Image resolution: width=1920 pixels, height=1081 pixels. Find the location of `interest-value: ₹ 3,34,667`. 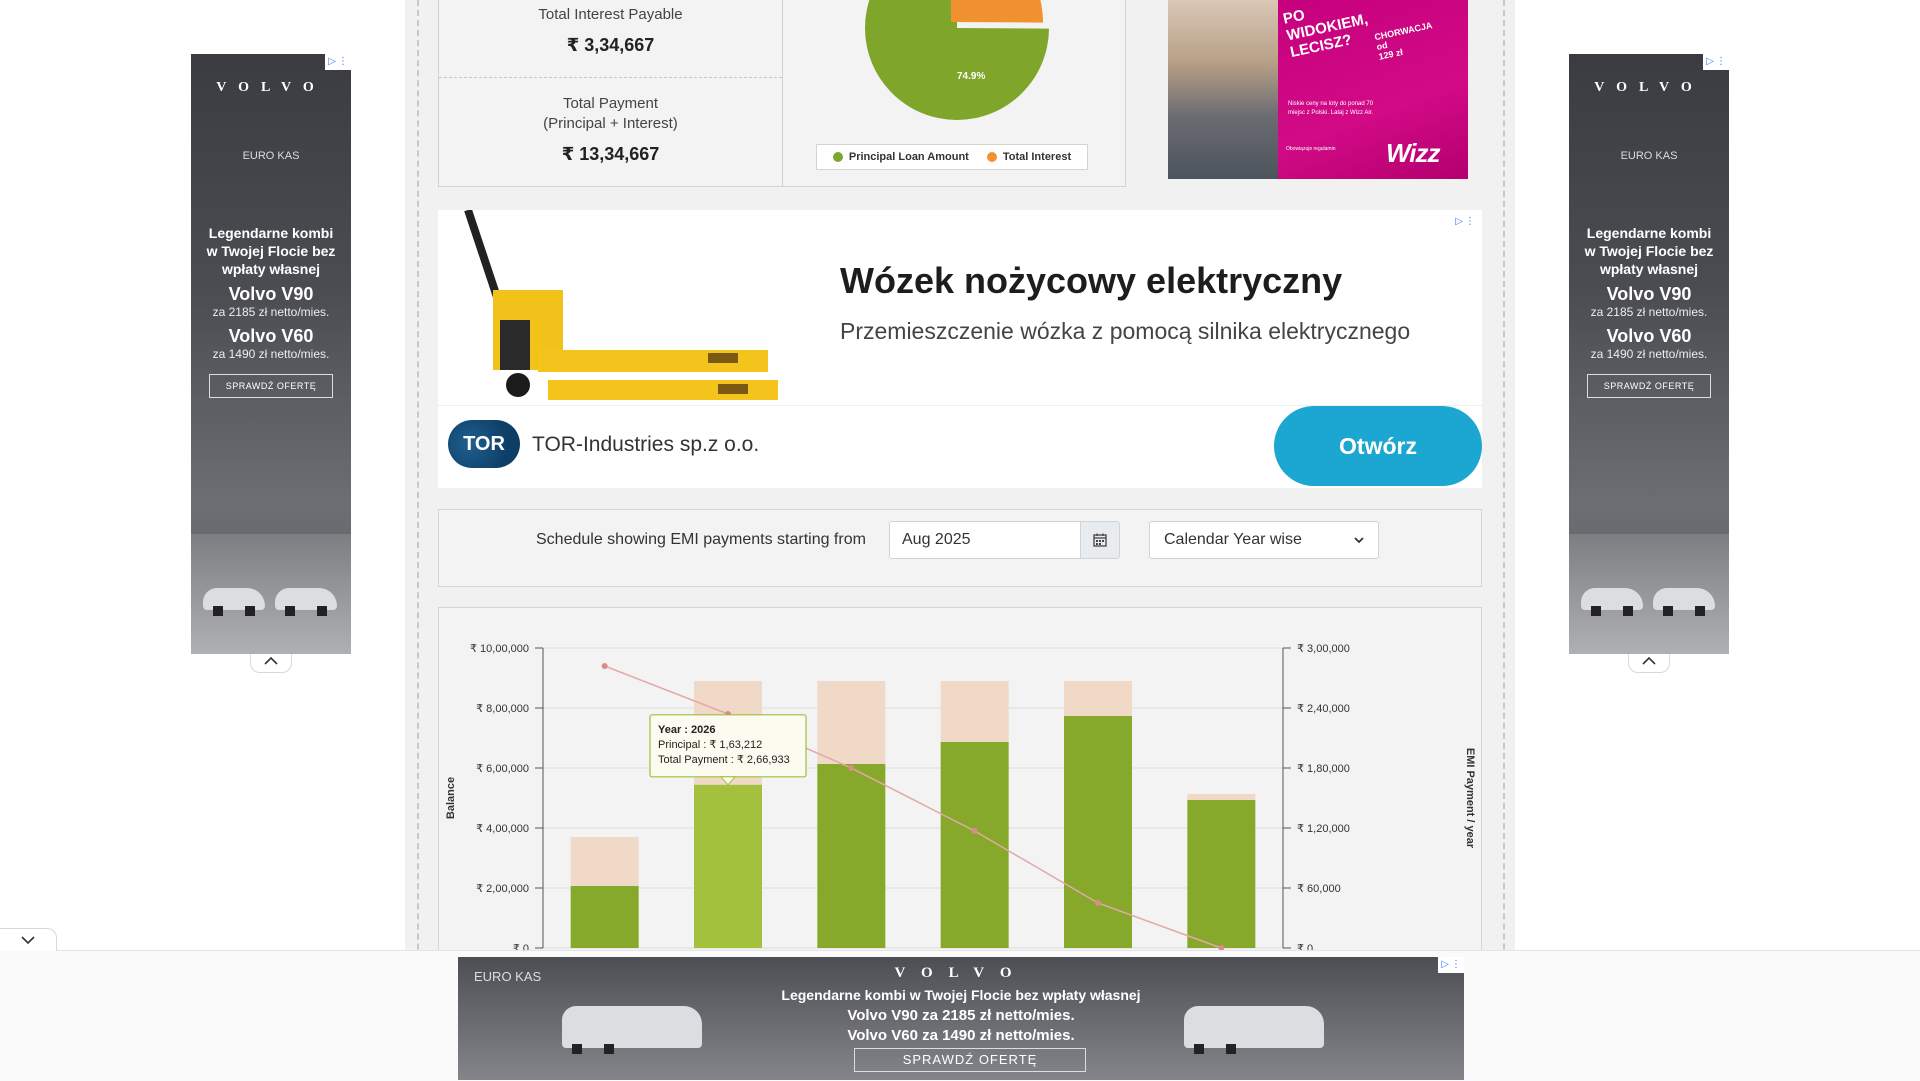

interest-value: ₹ 3,34,667 is located at coordinates (610, 45).